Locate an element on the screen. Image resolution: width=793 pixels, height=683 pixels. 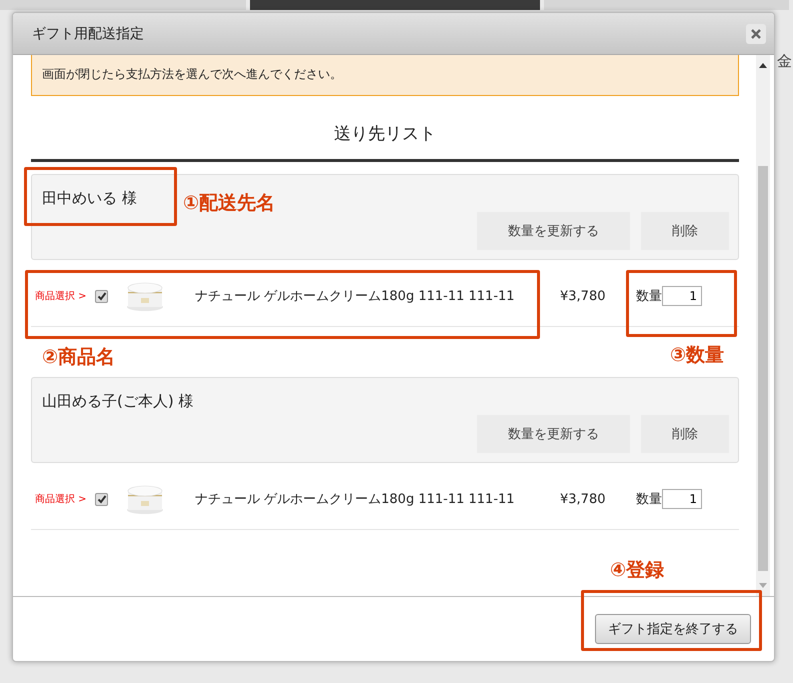
annotation-label: ③数量 is located at coordinates (697, 355).